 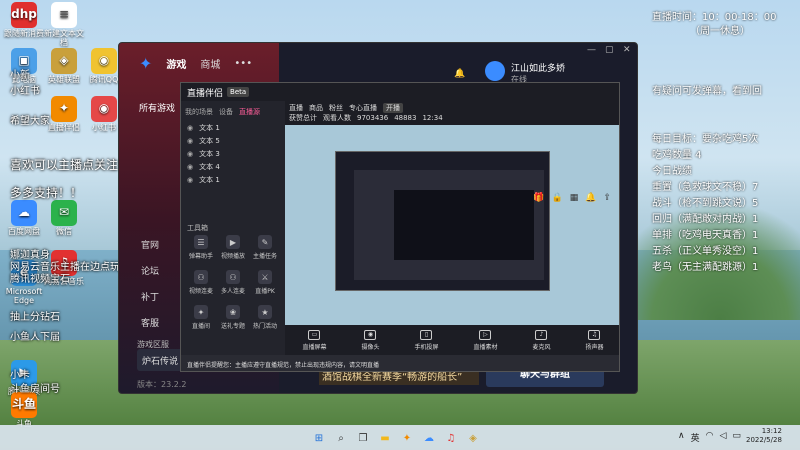 What do you see at coordinates (157, 107) in the screenshot?
I see `all-games-link: 所有游戏` at bounding box center [157, 107].